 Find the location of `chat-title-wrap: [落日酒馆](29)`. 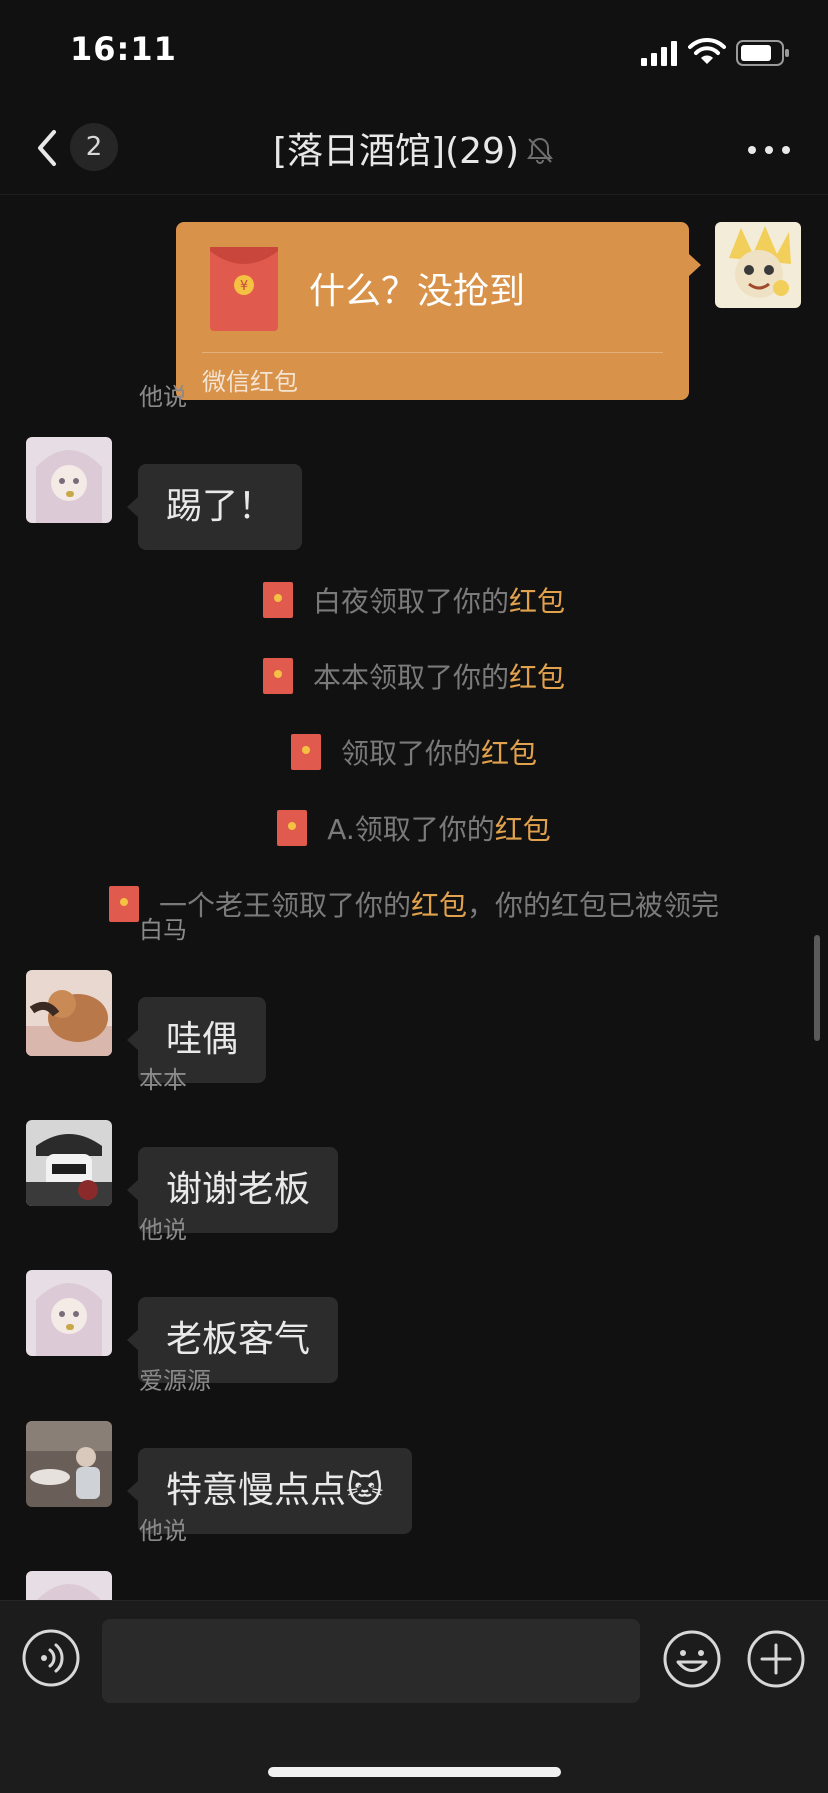

chat-title-wrap: [落日酒馆](29) is located at coordinates (414, 148).